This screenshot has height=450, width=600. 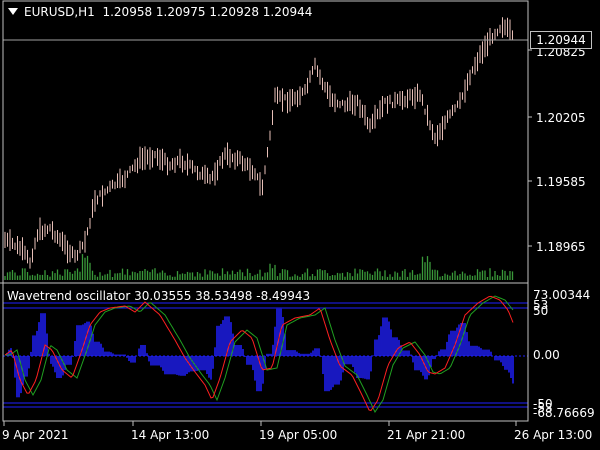 I want to click on current-price-badge: 1.20944, so click(x=561, y=40).